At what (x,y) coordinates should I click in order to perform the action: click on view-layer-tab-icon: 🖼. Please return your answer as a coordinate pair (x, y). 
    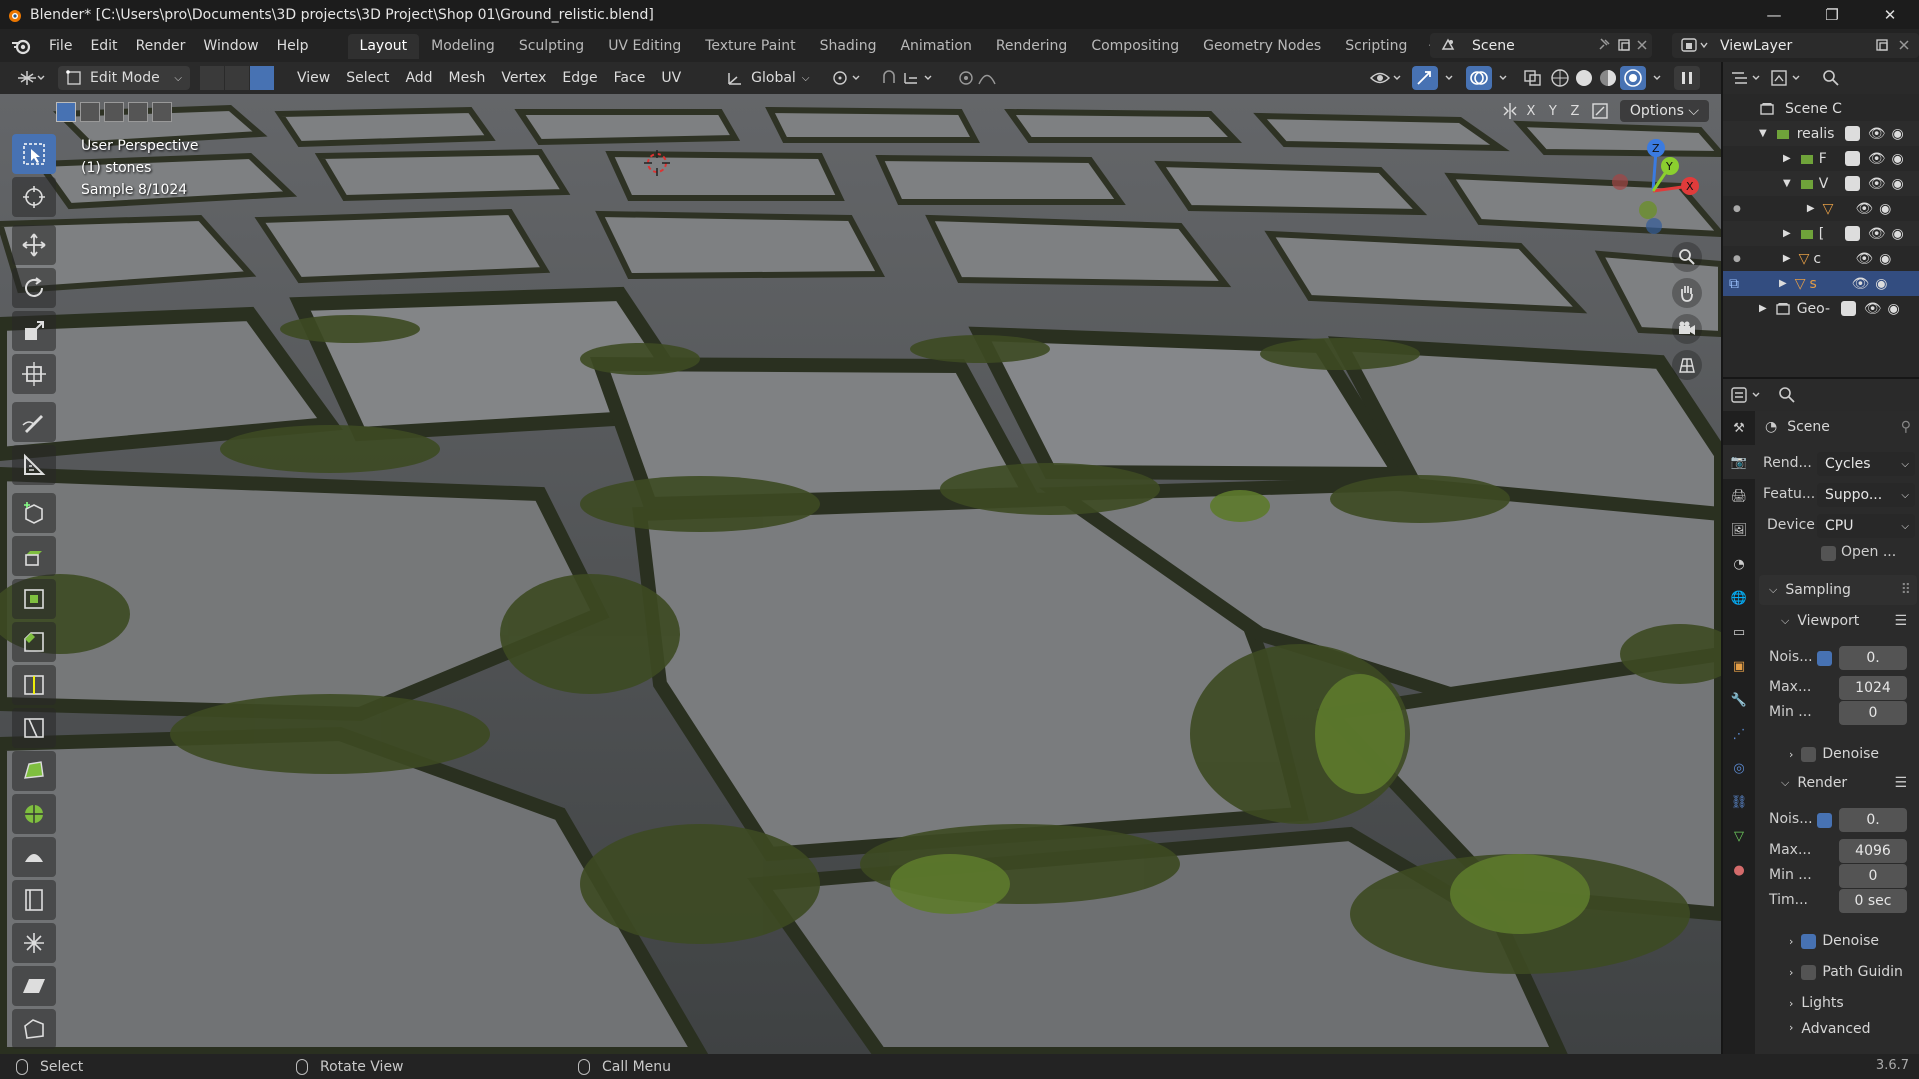
    Looking at the image, I should click on (1739, 530).